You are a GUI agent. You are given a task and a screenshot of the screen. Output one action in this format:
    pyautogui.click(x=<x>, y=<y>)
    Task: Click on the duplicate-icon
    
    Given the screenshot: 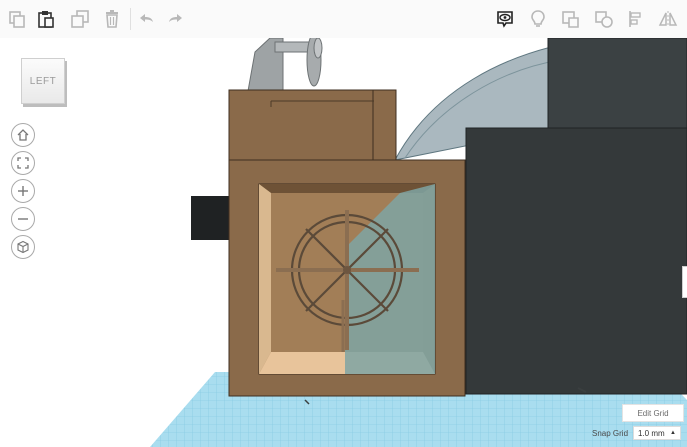 What is the action you would take?
    pyautogui.click(x=80, y=19)
    